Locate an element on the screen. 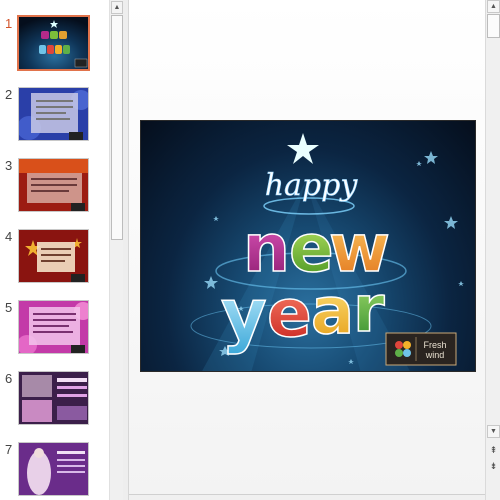 This screenshot has width=500, height=500. slide-thumbnail-4: 4 is located at coordinates (54, 260).